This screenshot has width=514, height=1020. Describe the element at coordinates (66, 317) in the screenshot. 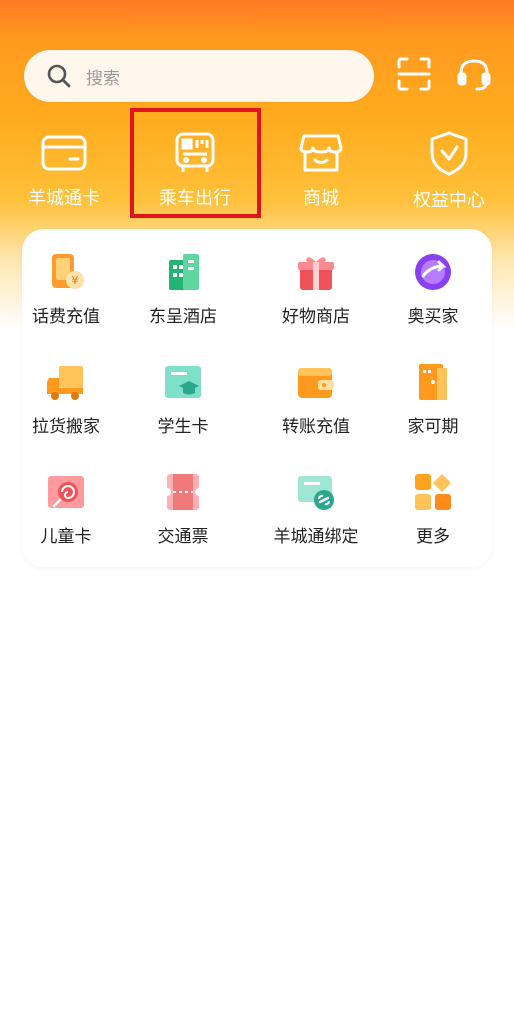

I see `service-label: 话费充值` at that location.